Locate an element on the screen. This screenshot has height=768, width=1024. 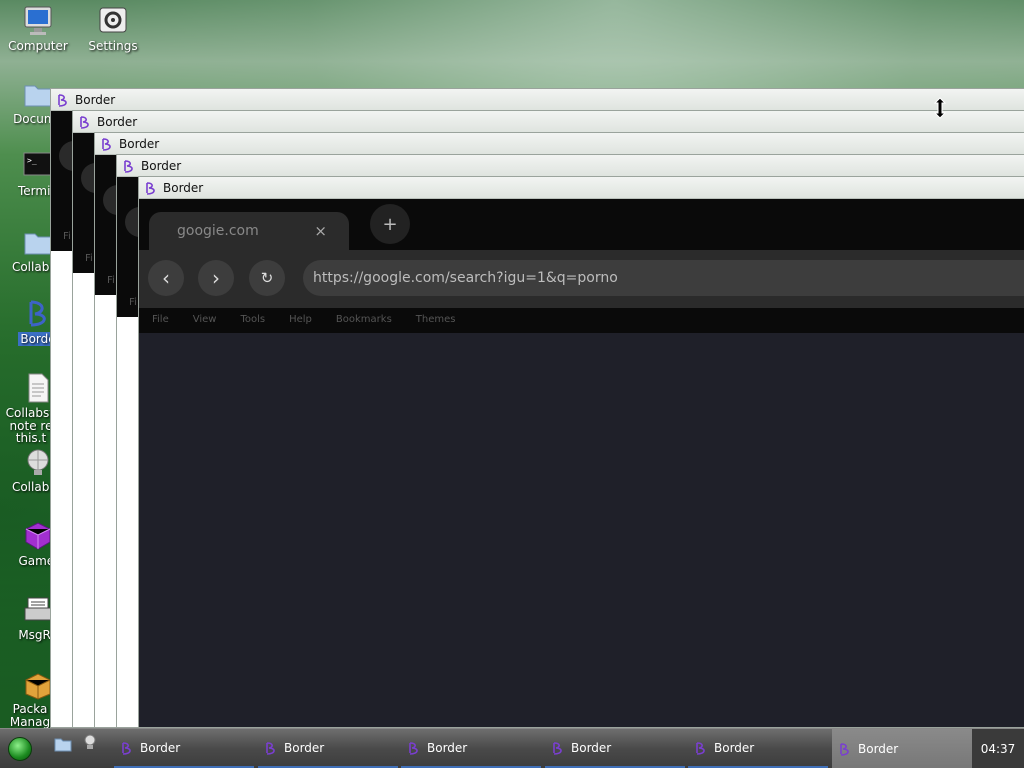
browser-tab: googie.com × is located at coordinates (249, 231).